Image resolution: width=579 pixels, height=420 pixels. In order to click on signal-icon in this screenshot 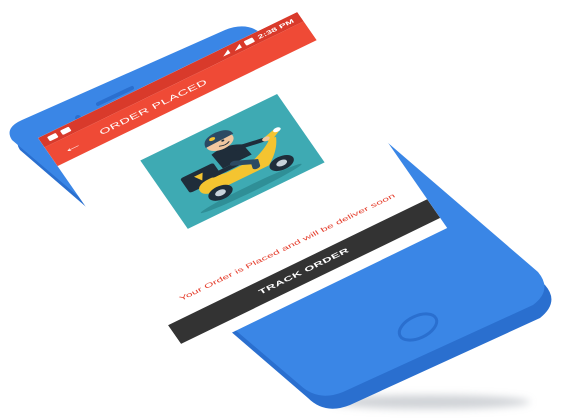, I will do `click(225, 53)`.